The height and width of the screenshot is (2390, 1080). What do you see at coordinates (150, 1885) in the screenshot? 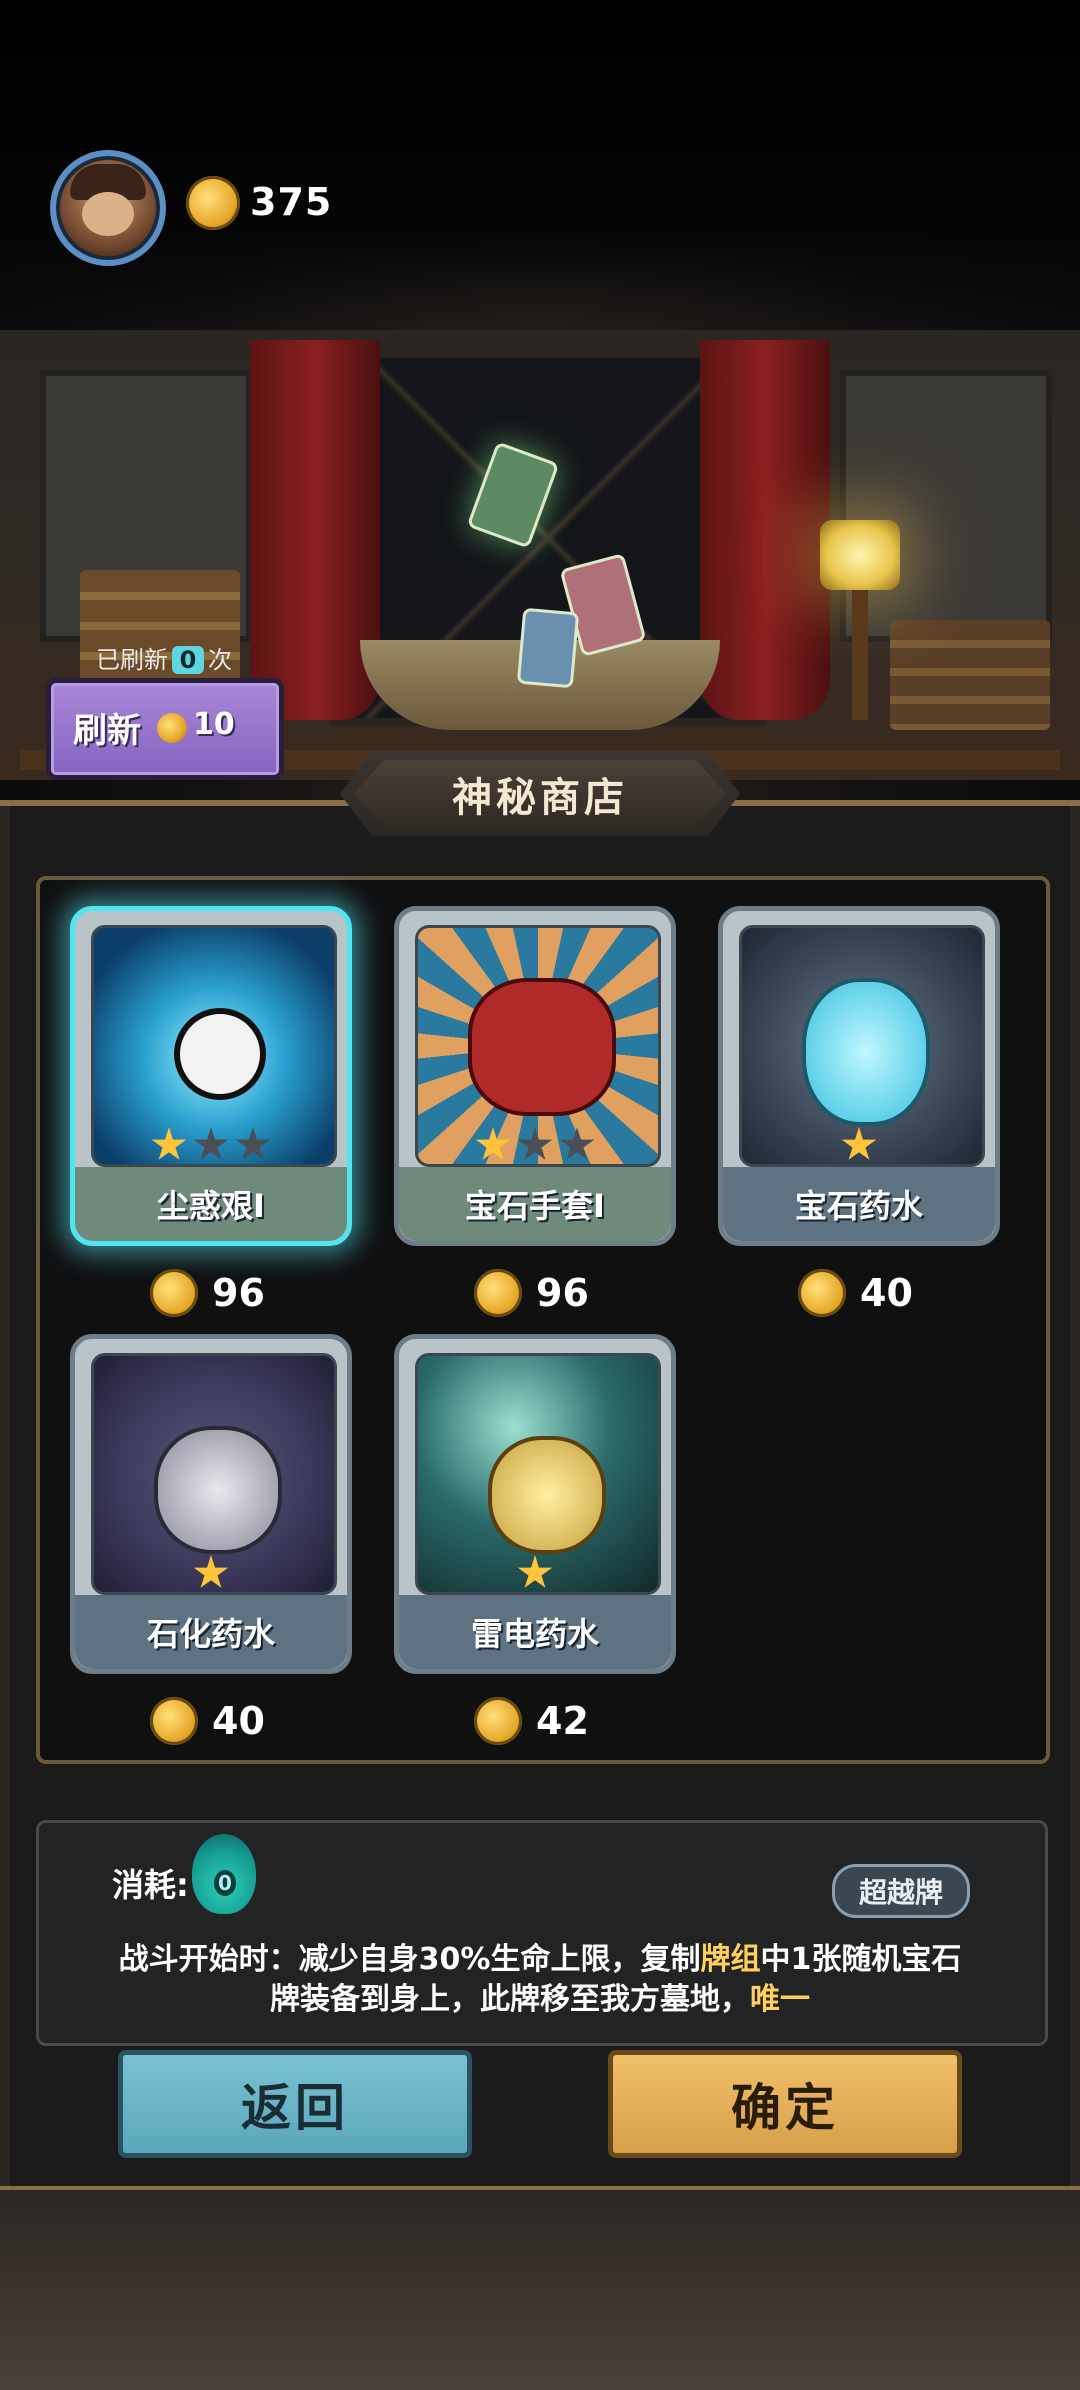
I see `cost-label: 消耗:` at bounding box center [150, 1885].